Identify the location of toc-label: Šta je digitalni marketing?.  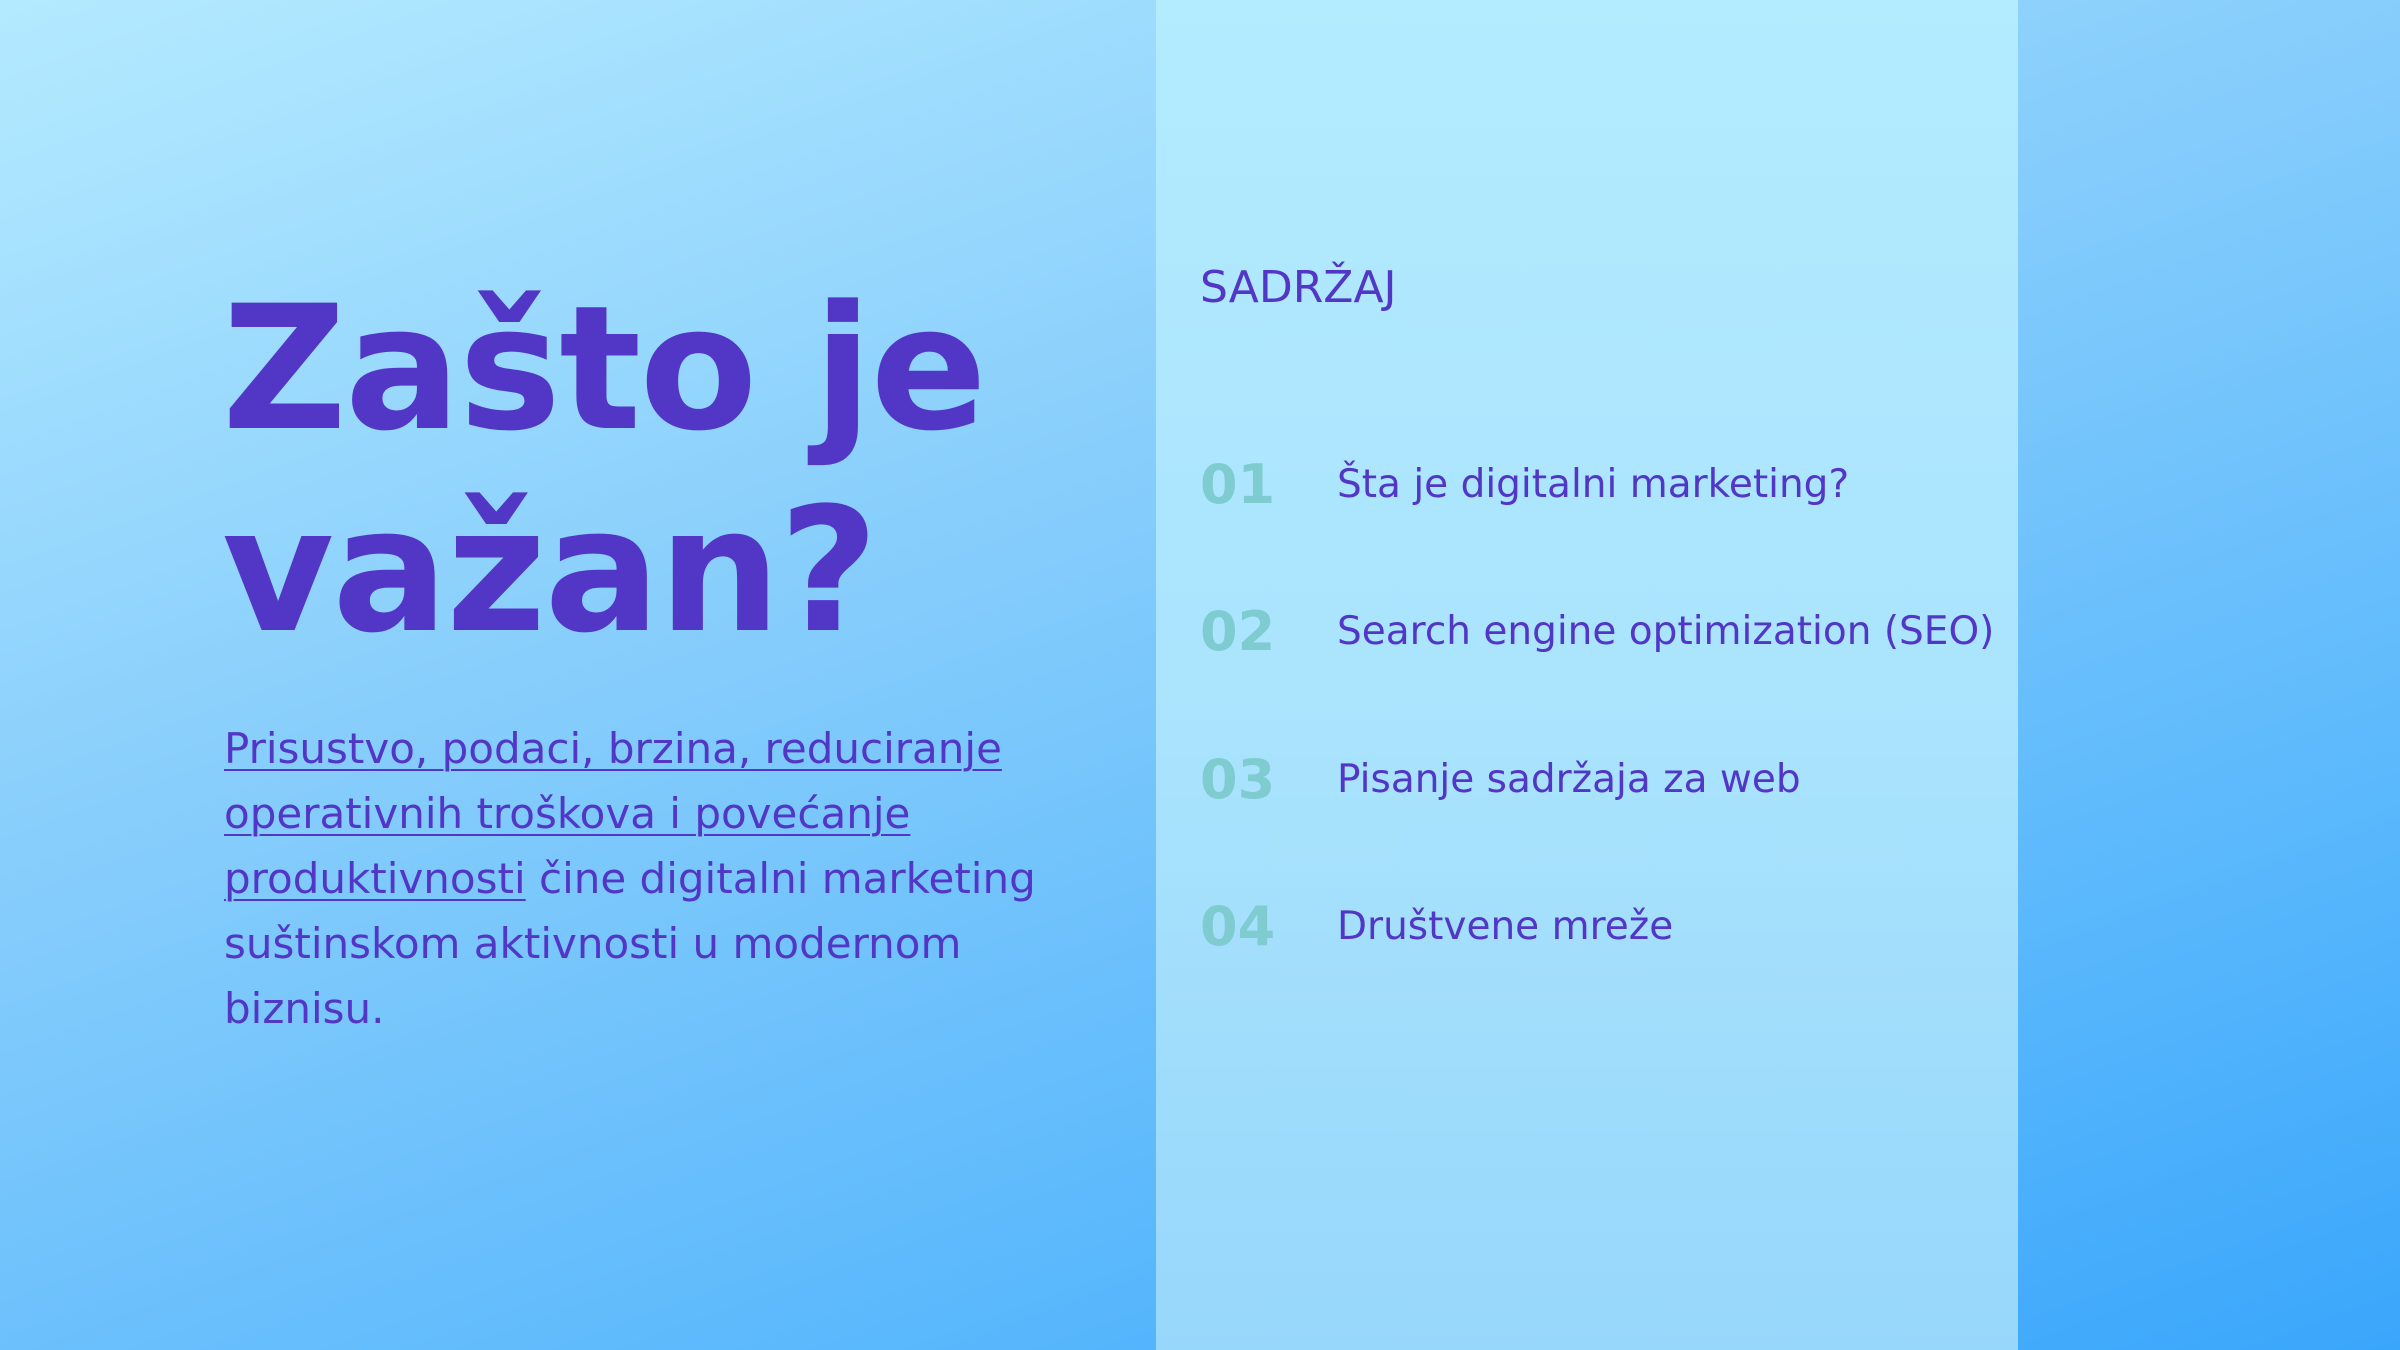
(1593, 484).